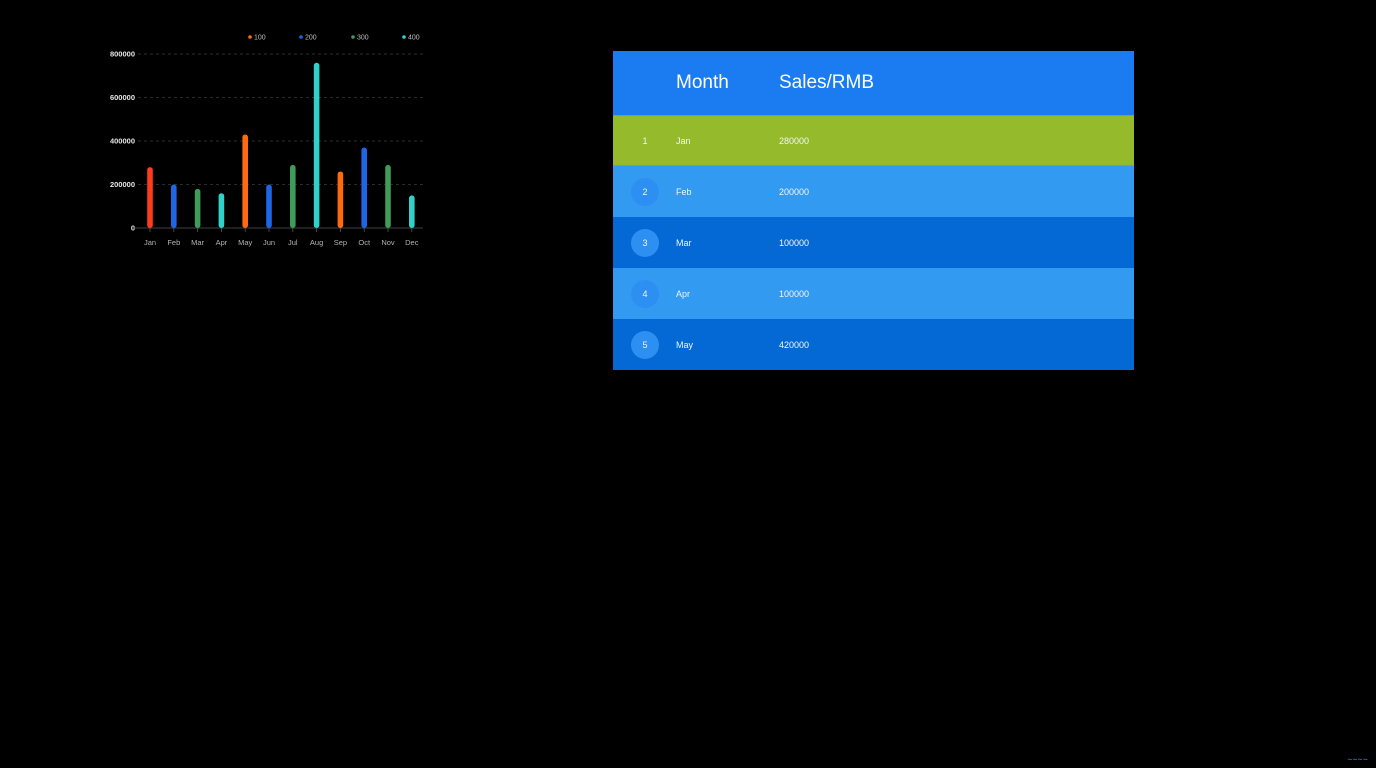 This screenshot has width=1376, height=768. Describe the element at coordinates (388, 196) in the screenshot. I see `bar-nov` at that location.